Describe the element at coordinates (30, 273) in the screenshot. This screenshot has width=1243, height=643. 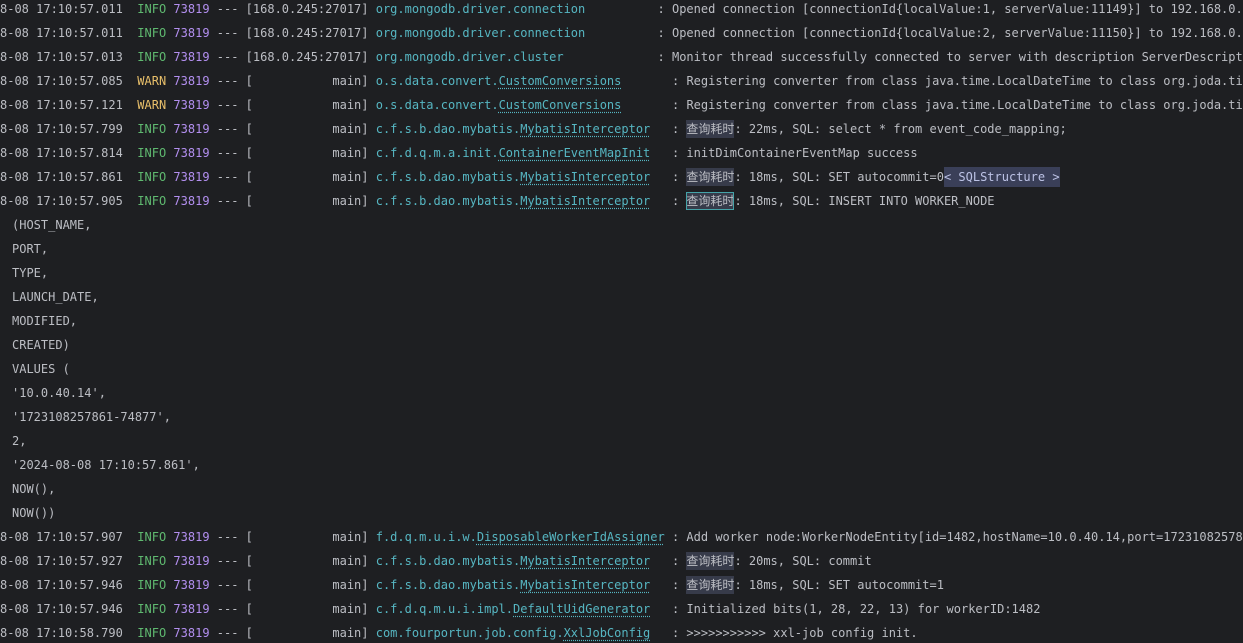
I see `log-continuation-line: TYPE,` at that location.